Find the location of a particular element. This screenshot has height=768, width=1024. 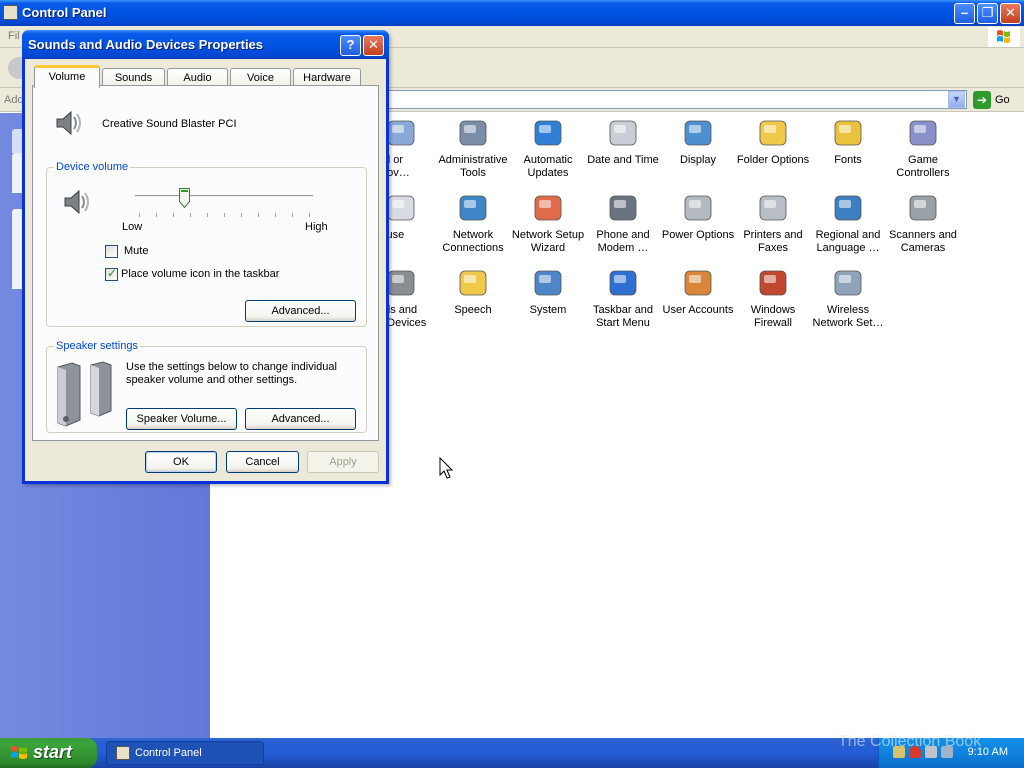

tab-volume: Volume is located at coordinates (67, 76).